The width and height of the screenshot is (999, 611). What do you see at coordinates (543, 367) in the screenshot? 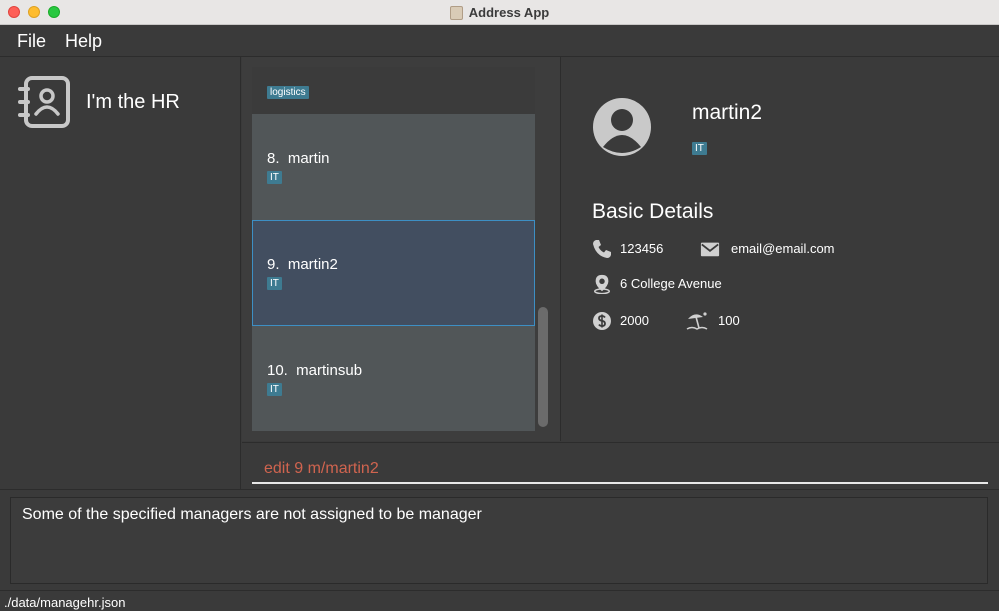
I see `list-scrollbar` at bounding box center [543, 367].